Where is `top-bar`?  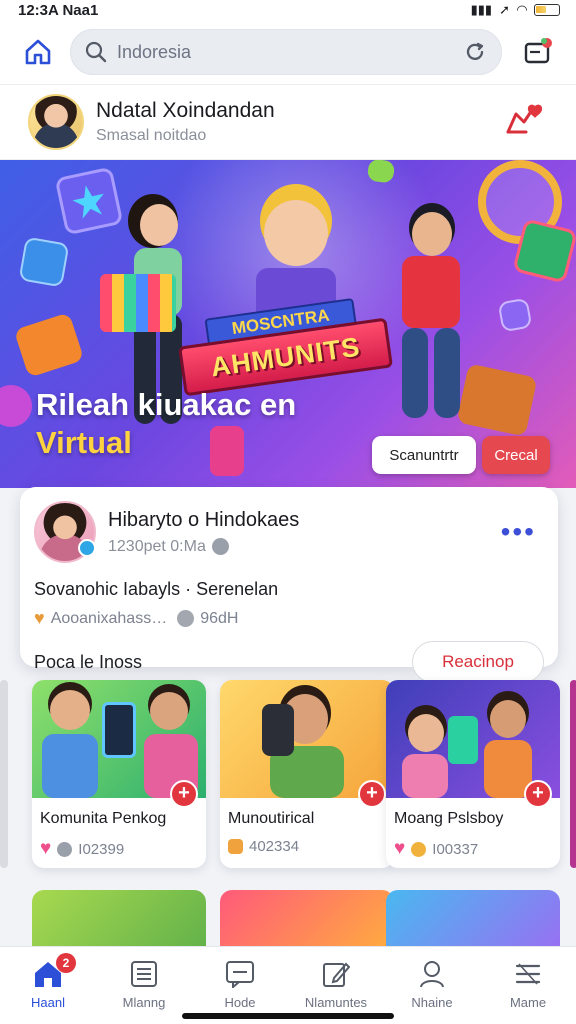 top-bar is located at coordinates (288, 52).